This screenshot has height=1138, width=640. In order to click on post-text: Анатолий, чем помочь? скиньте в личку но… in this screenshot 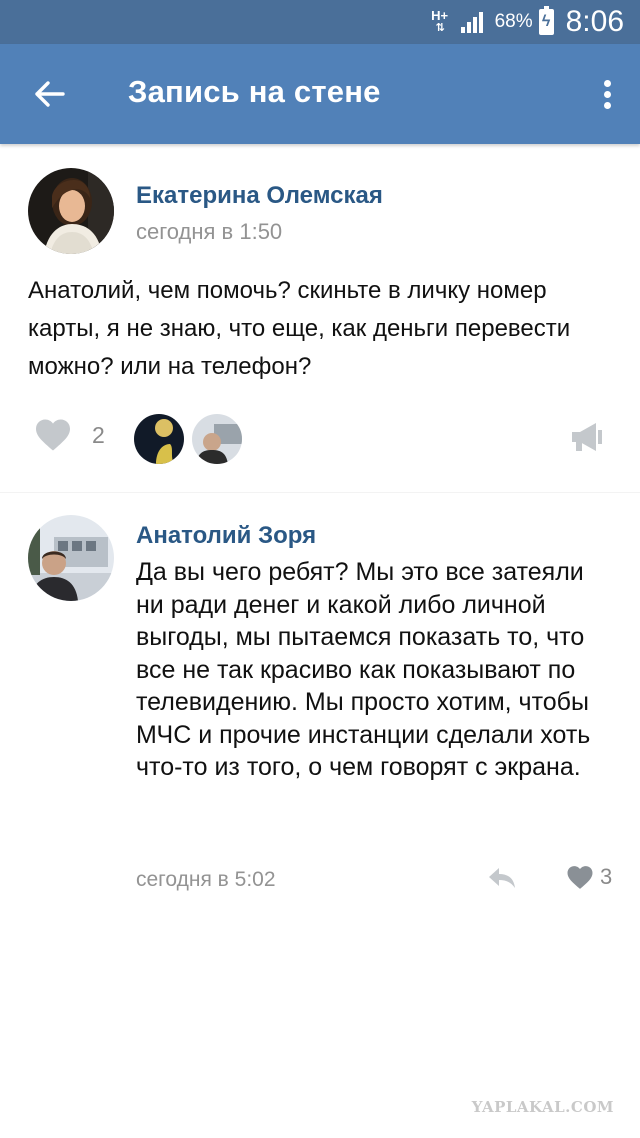, I will do `click(299, 328)`.